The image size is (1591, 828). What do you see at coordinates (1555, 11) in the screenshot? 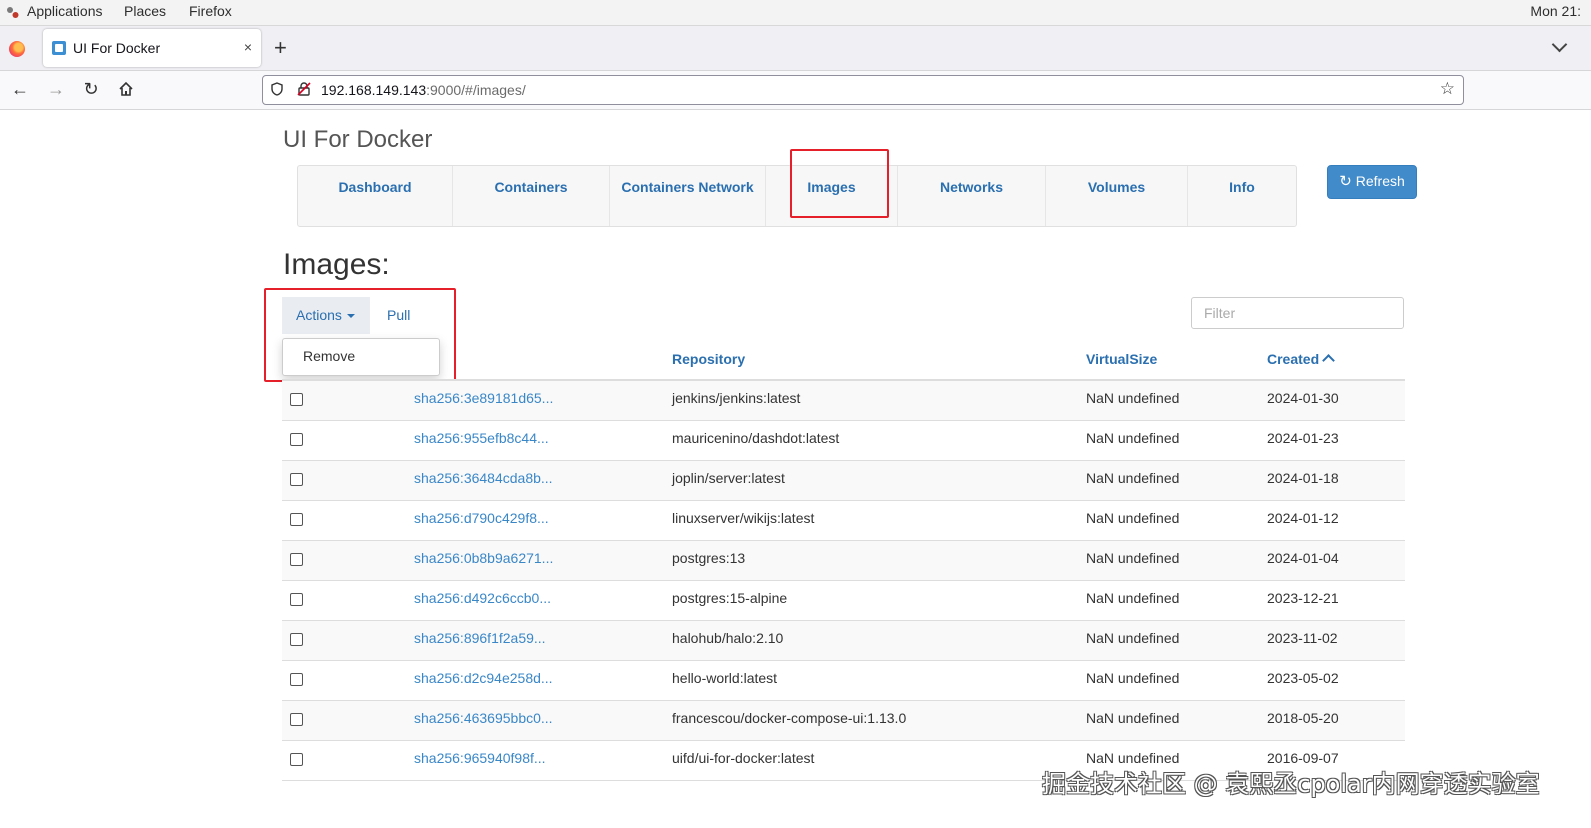
I see `clock: Mon 21:` at bounding box center [1555, 11].